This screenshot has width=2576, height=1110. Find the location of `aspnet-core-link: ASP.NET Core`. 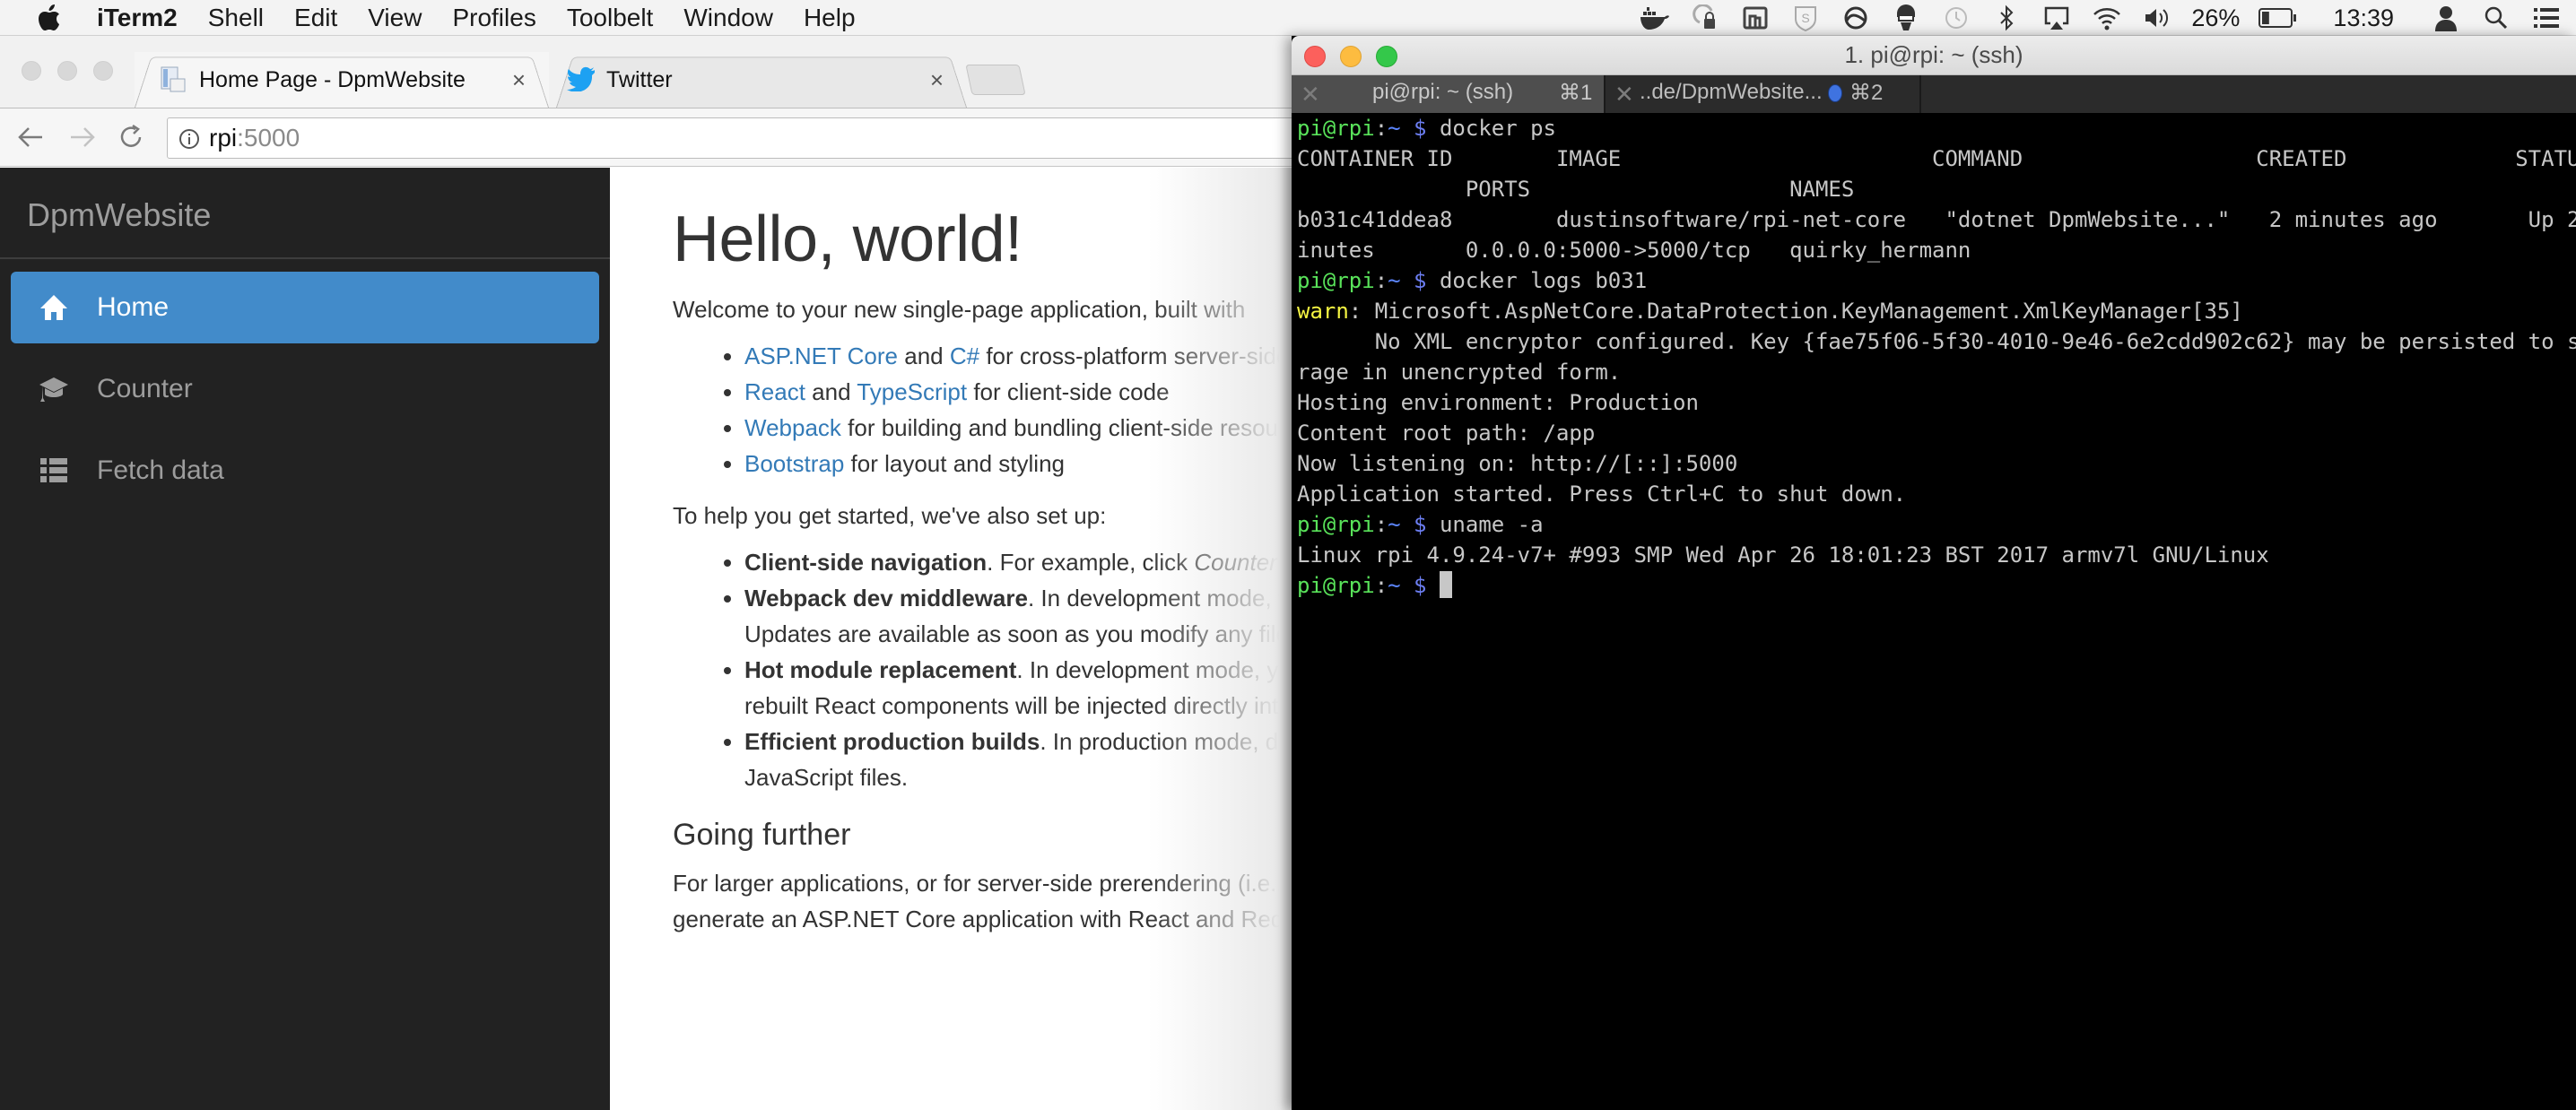

aspnet-core-link: ASP.NET Core is located at coordinates (821, 356).